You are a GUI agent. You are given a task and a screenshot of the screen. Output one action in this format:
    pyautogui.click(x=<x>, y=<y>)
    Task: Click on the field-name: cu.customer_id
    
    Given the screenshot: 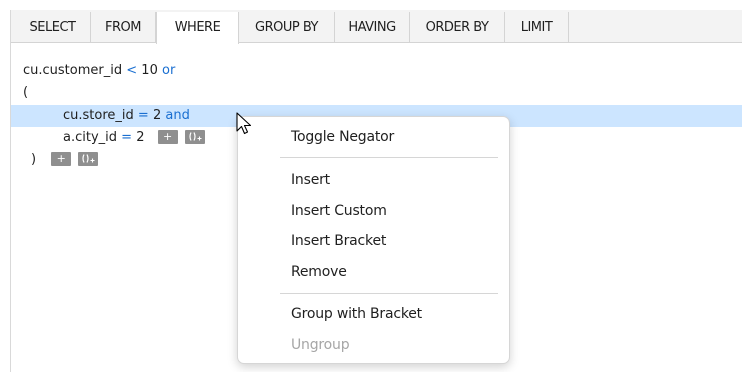 What is the action you would take?
    pyautogui.click(x=72, y=70)
    